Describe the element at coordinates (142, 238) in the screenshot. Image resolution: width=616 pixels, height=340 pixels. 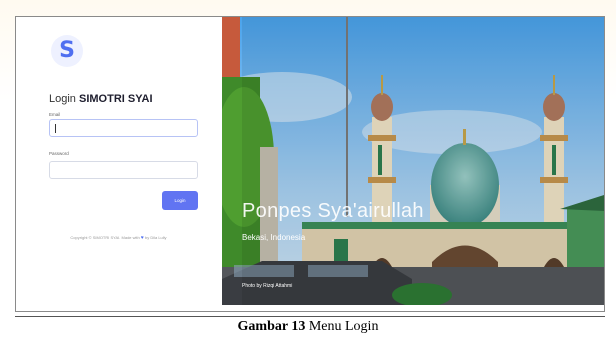
I see `heart-icon: ♥` at that location.